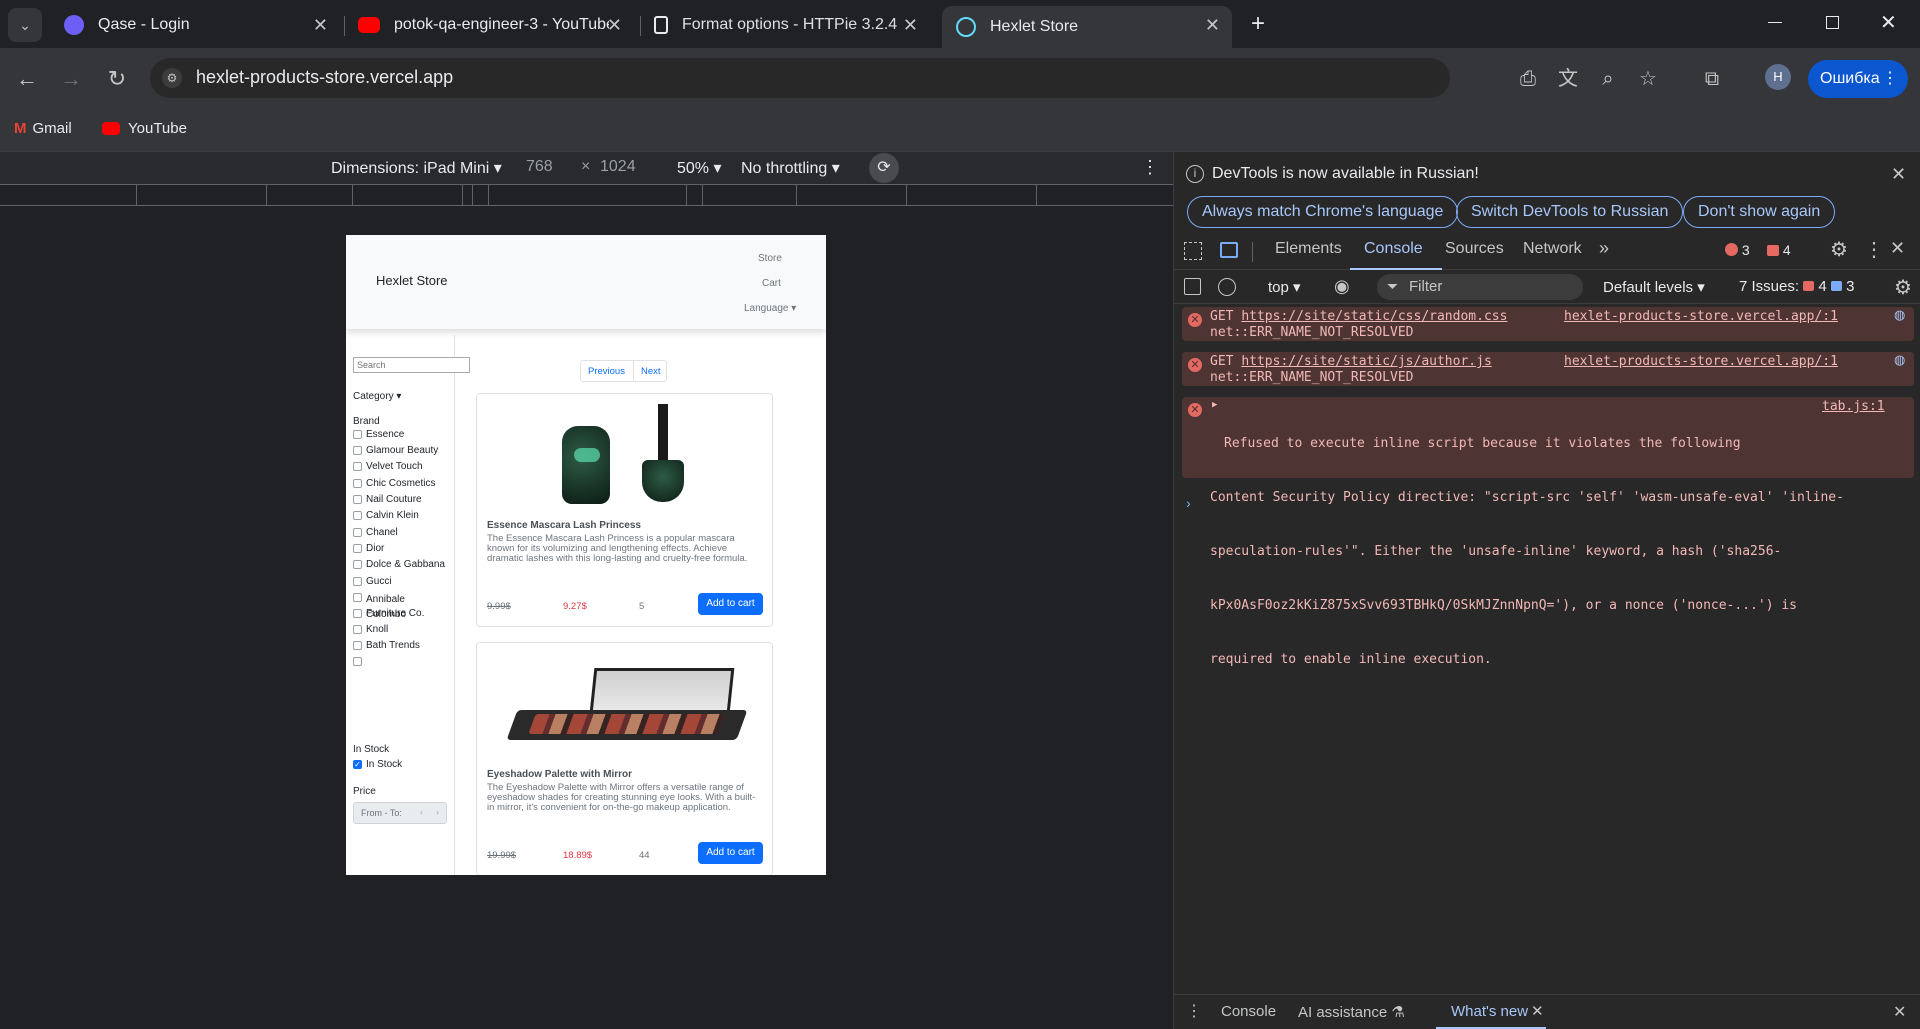  Describe the element at coordinates (1342, 286) in the screenshot. I see `live-expression-icon: ◉` at that location.